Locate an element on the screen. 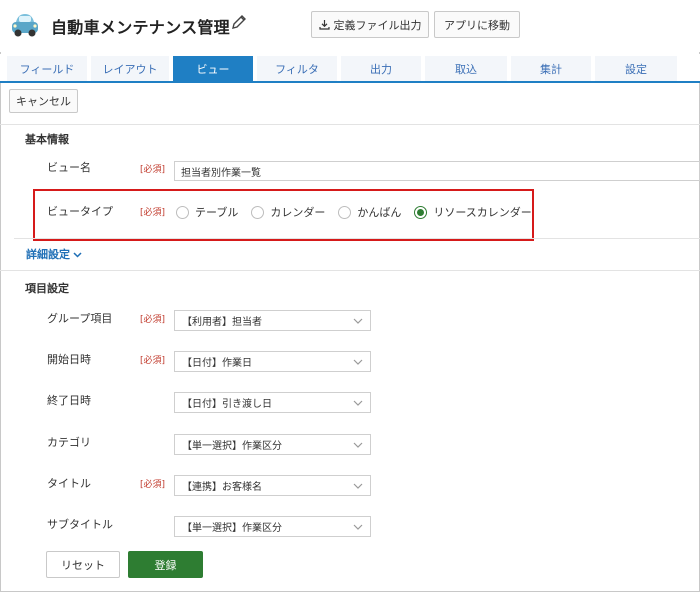 The width and height of the screenshot is (700, 592). tab-import: 取込 is located at coordinates (466, 69).